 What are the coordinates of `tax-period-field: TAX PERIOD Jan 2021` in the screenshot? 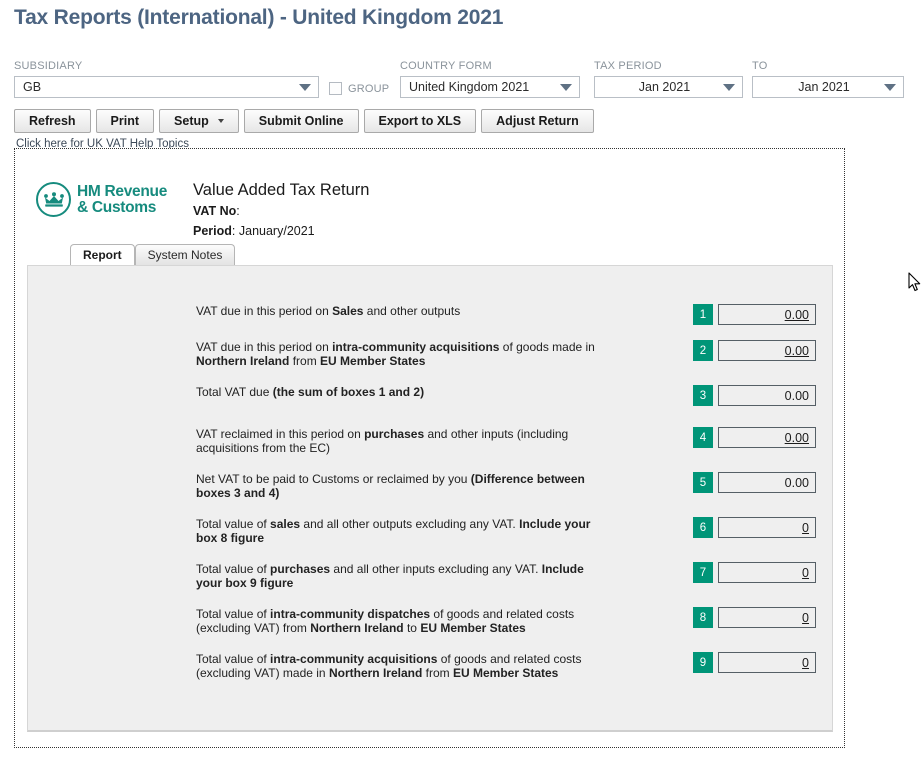 It's located at (668, 79).